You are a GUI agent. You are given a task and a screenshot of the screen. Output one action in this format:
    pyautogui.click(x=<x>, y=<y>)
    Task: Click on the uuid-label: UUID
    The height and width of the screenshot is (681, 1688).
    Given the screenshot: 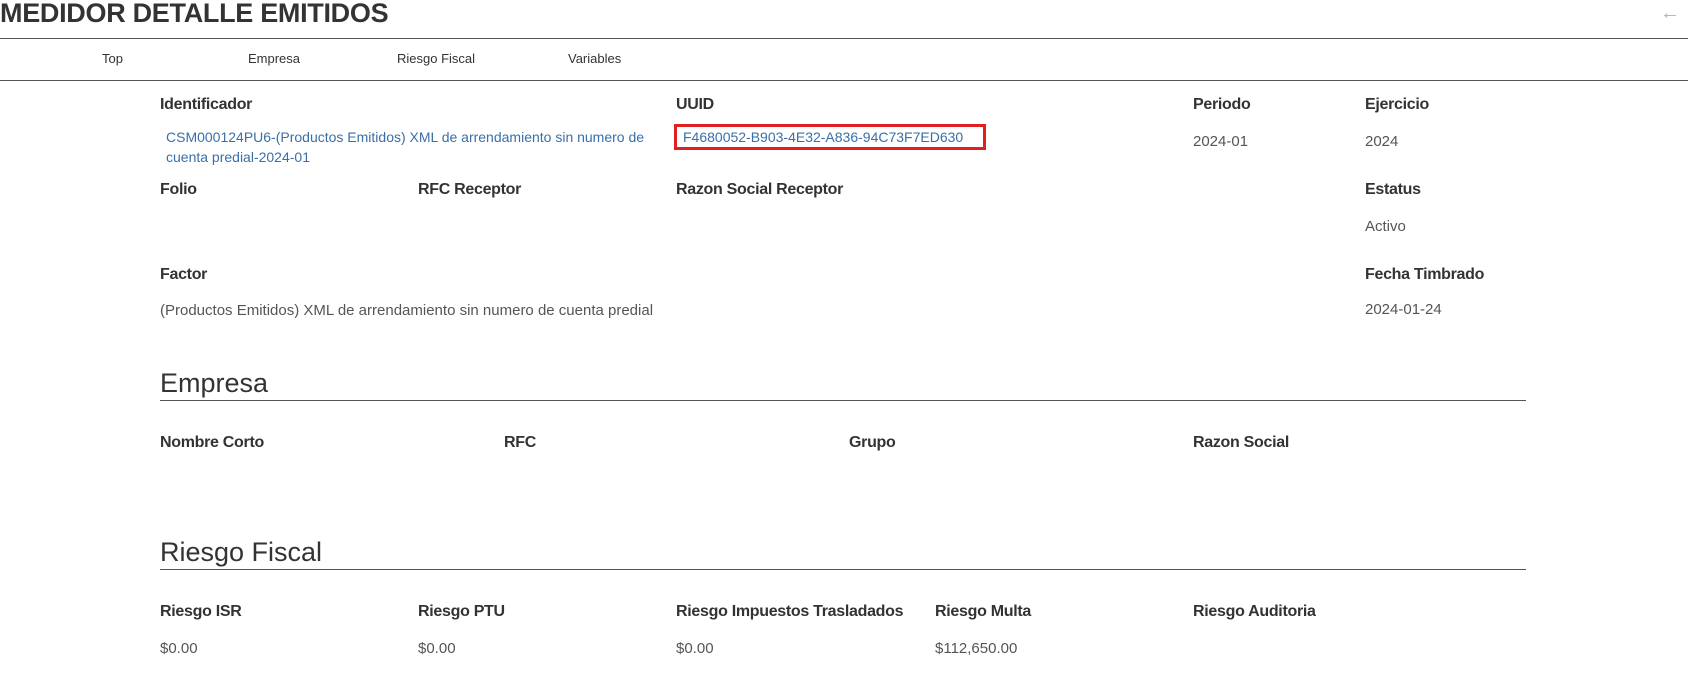 What is the action you would take?
    pyautogui.click(x=695, y=104)
    